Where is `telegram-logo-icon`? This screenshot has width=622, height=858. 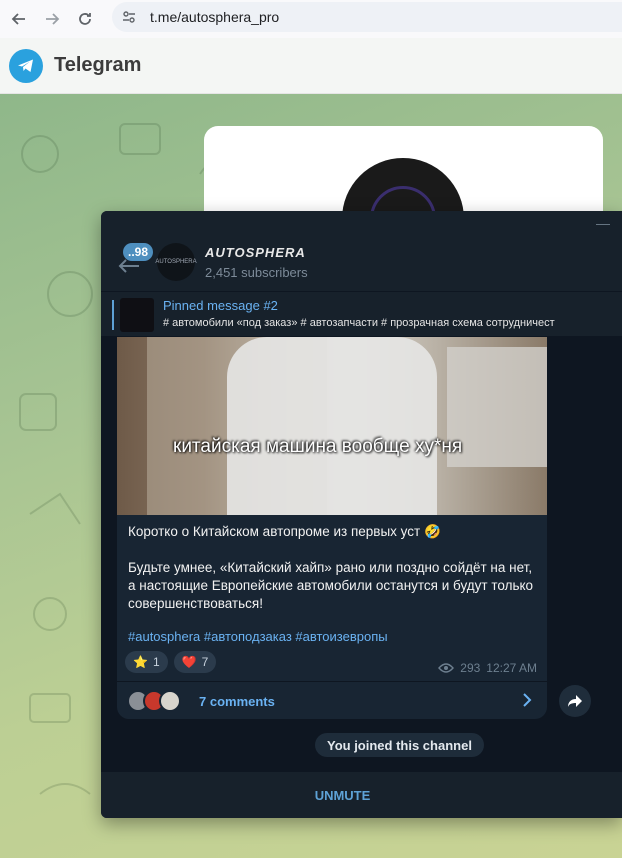 telegram-logo-icon is located at coordinates (26, 65).